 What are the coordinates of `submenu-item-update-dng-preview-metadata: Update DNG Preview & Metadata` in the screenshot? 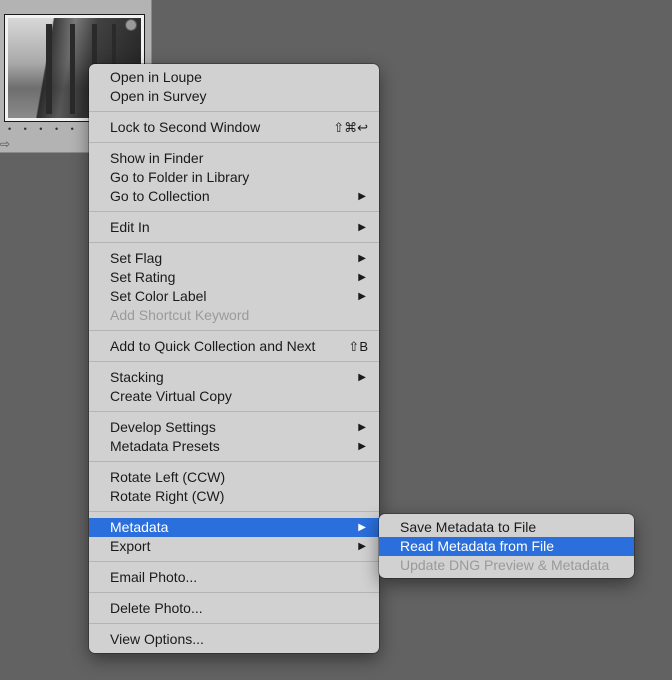 It's located at (506, 565).